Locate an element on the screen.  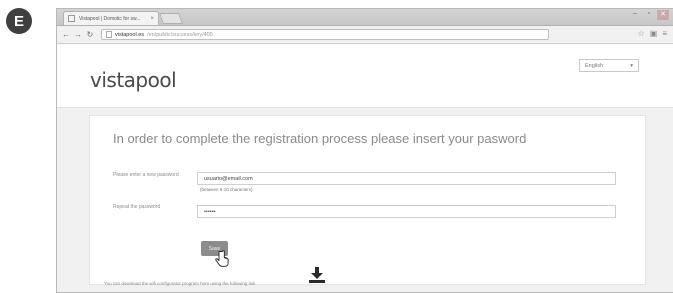
url-path: /en/public/success/key/405 is located at coordinates (180, 34).